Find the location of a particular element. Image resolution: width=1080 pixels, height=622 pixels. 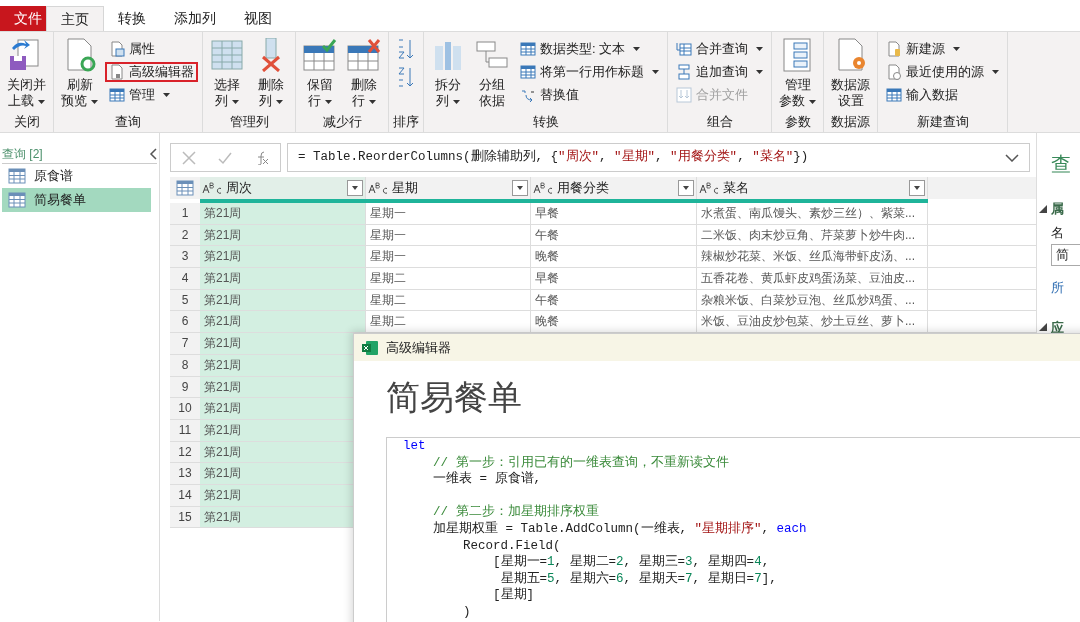

row-number: 4 is located at coordinates (185, 278).